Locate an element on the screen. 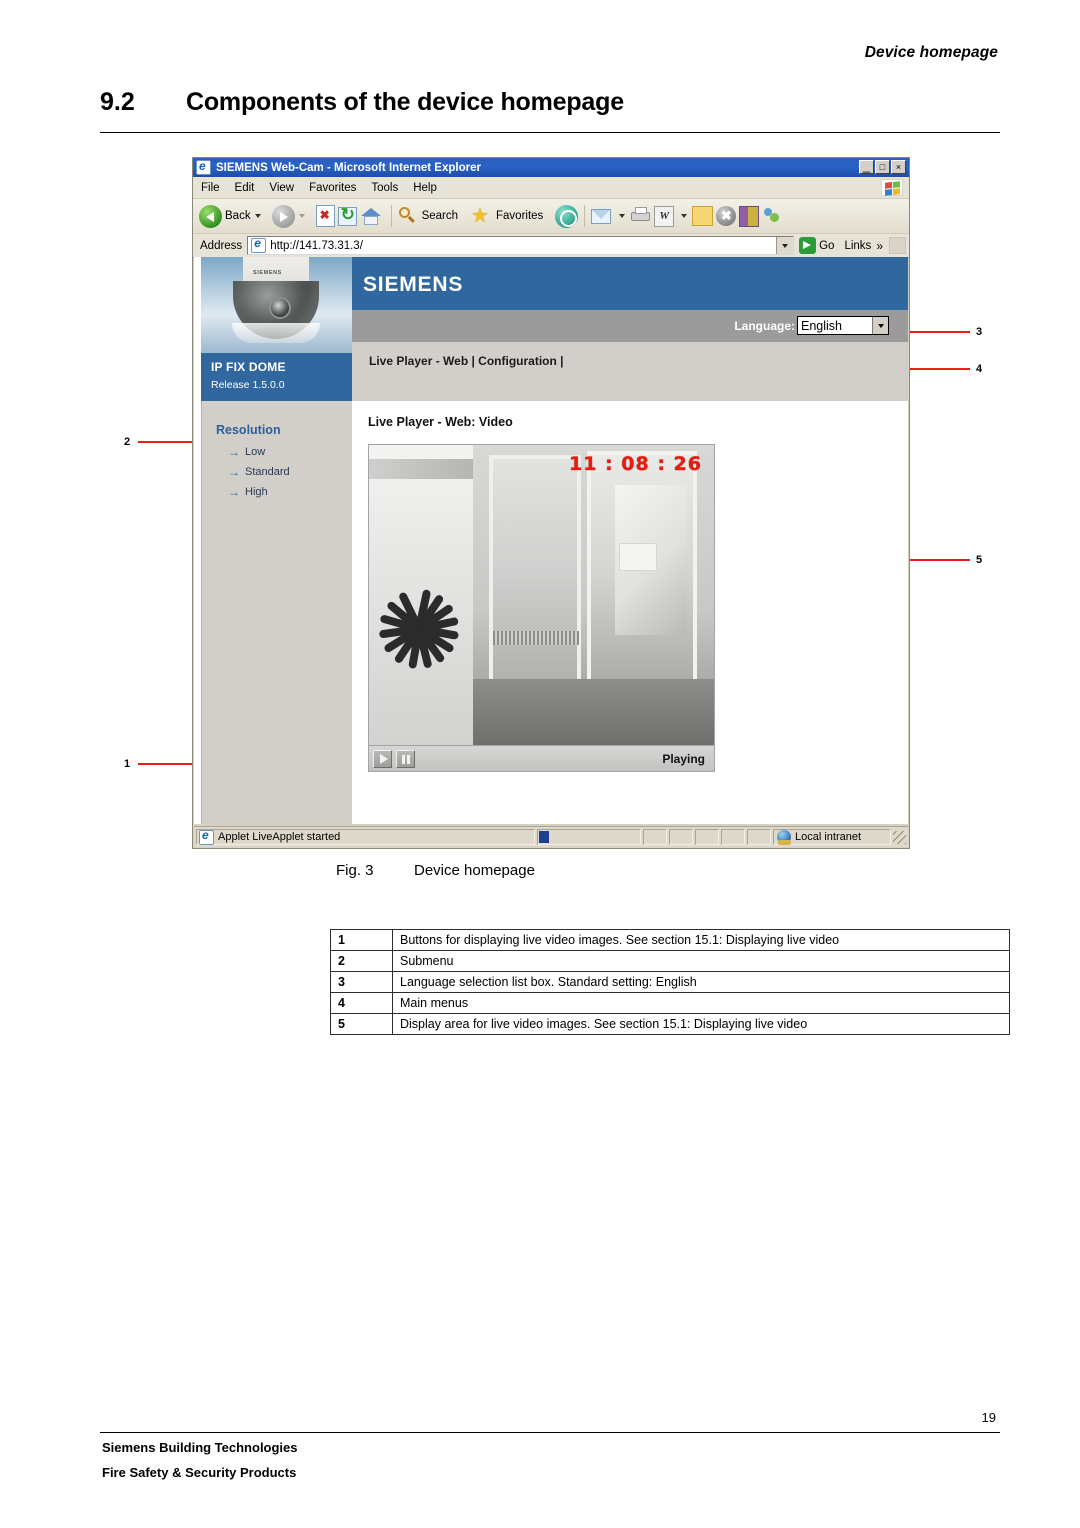 The height and width of the screenshot is (1528, 1080). sidebar-item-low: → Low is located at coordinates (246, 452).